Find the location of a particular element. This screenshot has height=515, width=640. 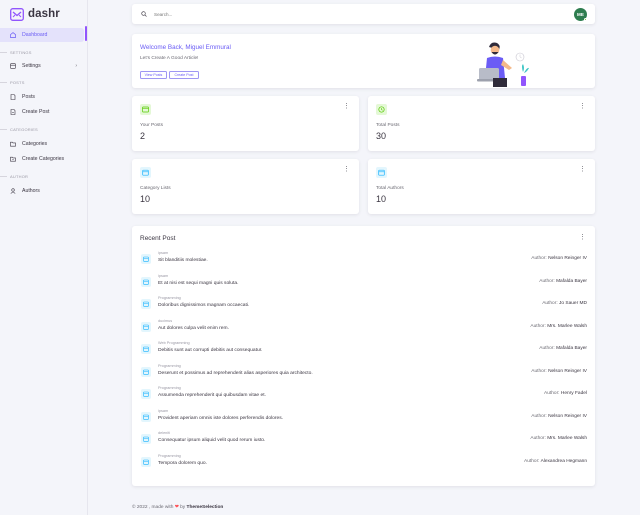

post-author: Author: Alexandrea Hegmann is located at coordinates (555, 461).